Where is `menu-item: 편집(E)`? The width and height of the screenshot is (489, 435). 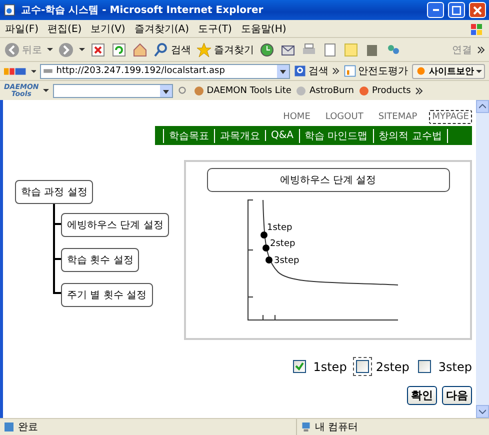 menu-item: 편집(E) is located at coordinates (65, 29).